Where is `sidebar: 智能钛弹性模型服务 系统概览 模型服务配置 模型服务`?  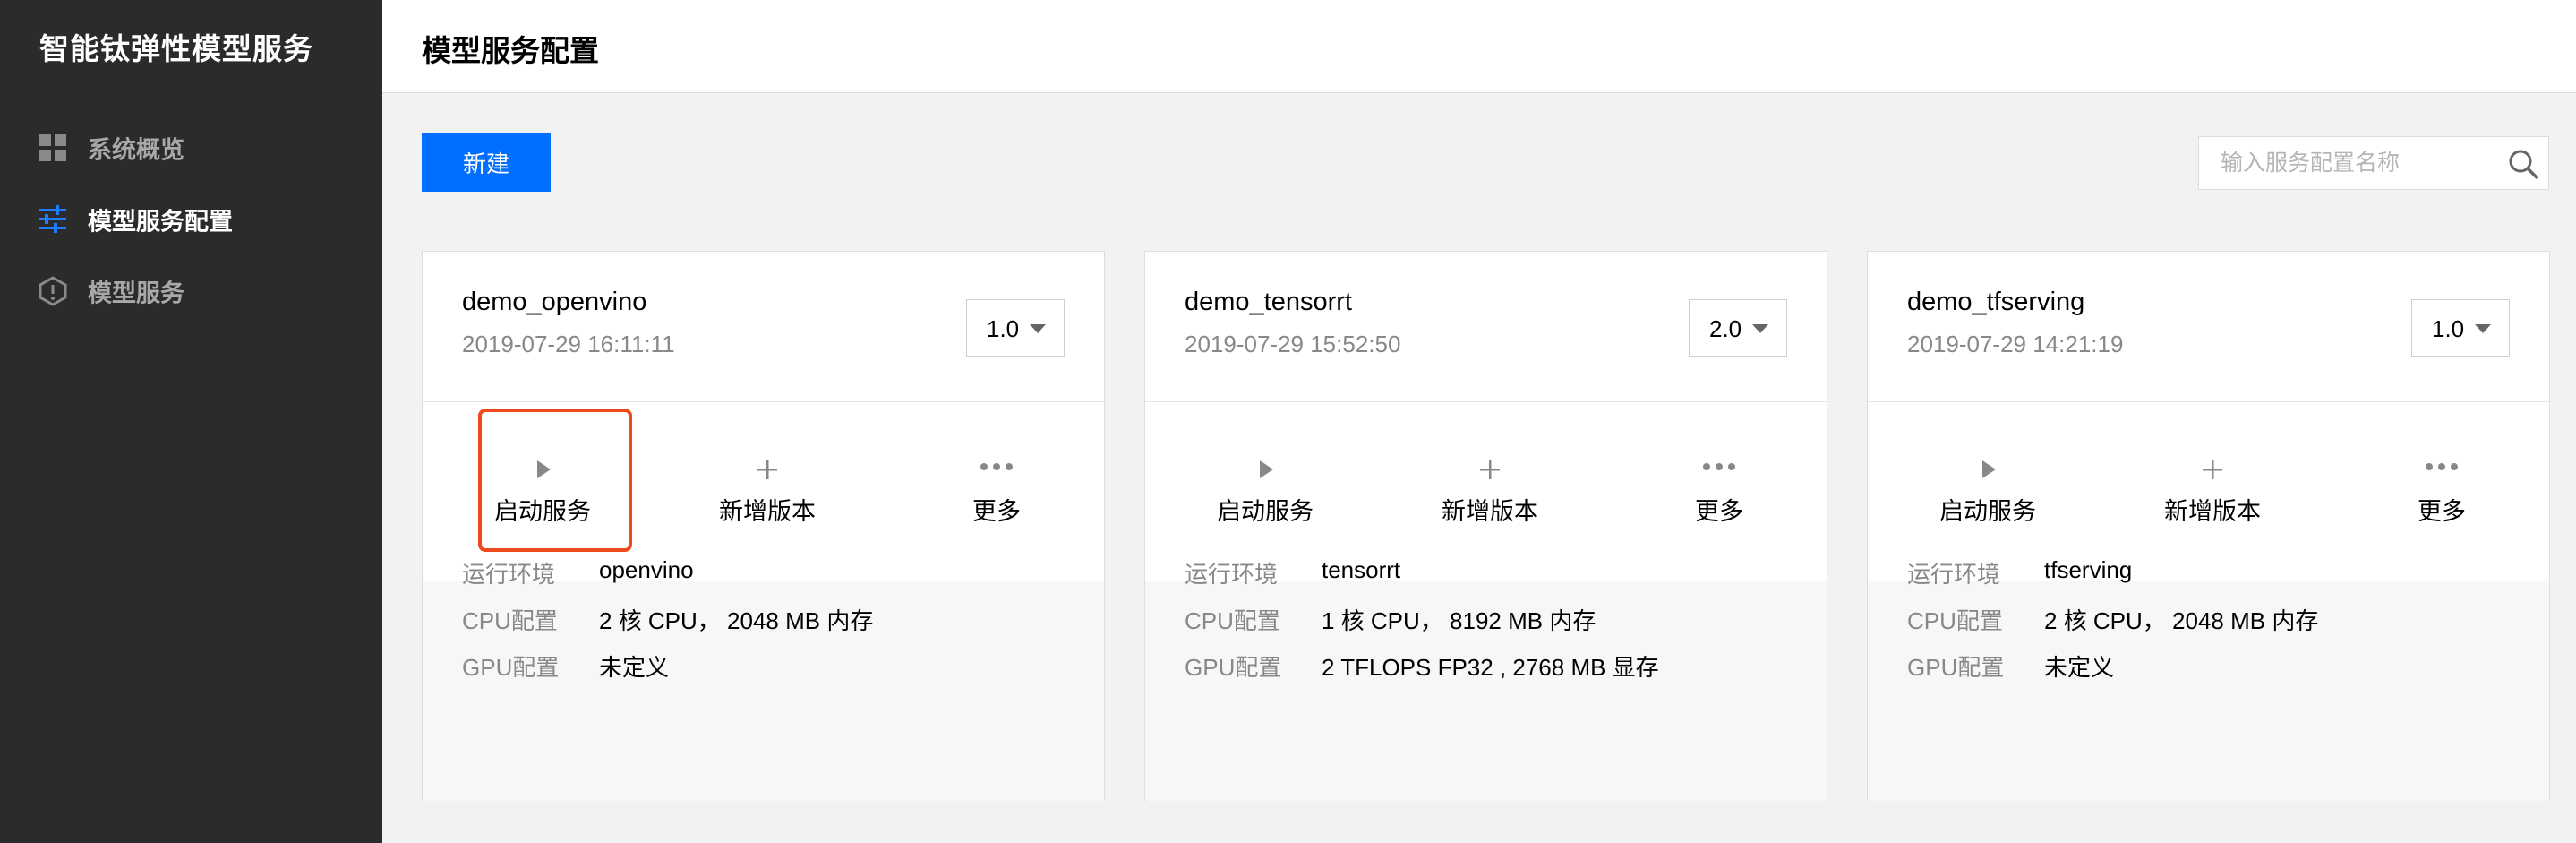
sidebar: 智能钛弹性模型服务 系统概览 模型服务配置 模型服务 is located at coordinates (191, 422).